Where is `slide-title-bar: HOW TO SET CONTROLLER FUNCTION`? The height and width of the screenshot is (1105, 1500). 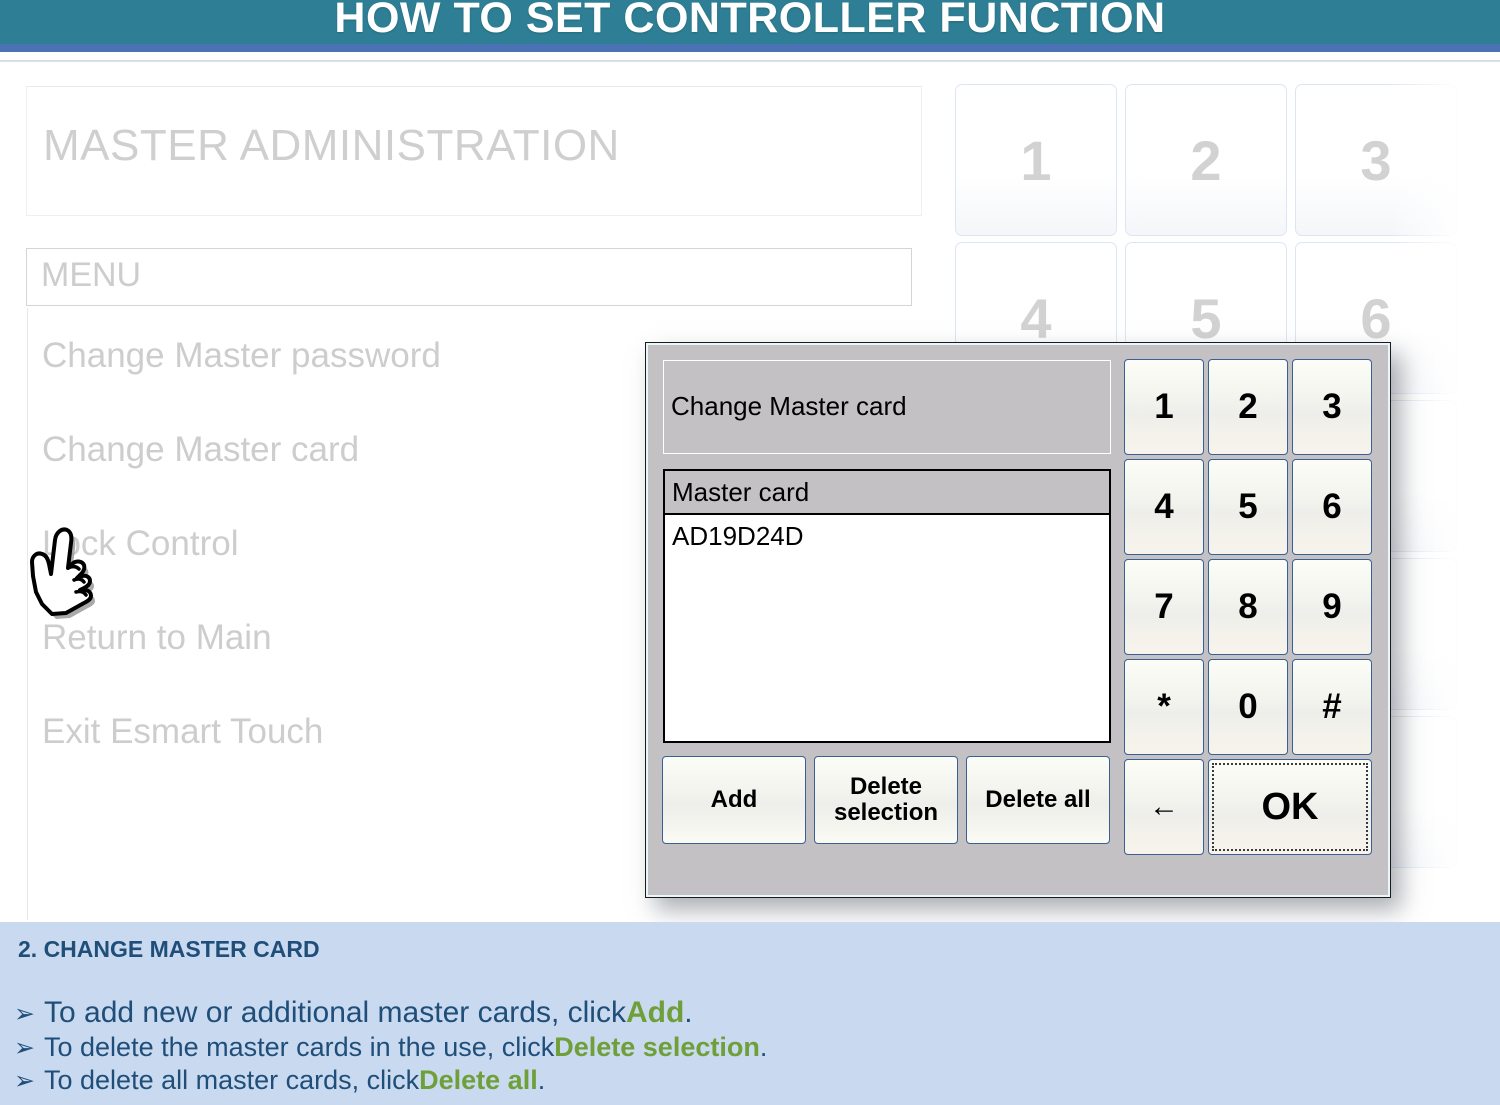
slide-title-bar: HOW TO SET CONTROLLER FUNCTION is located at coordinates (750, 26).